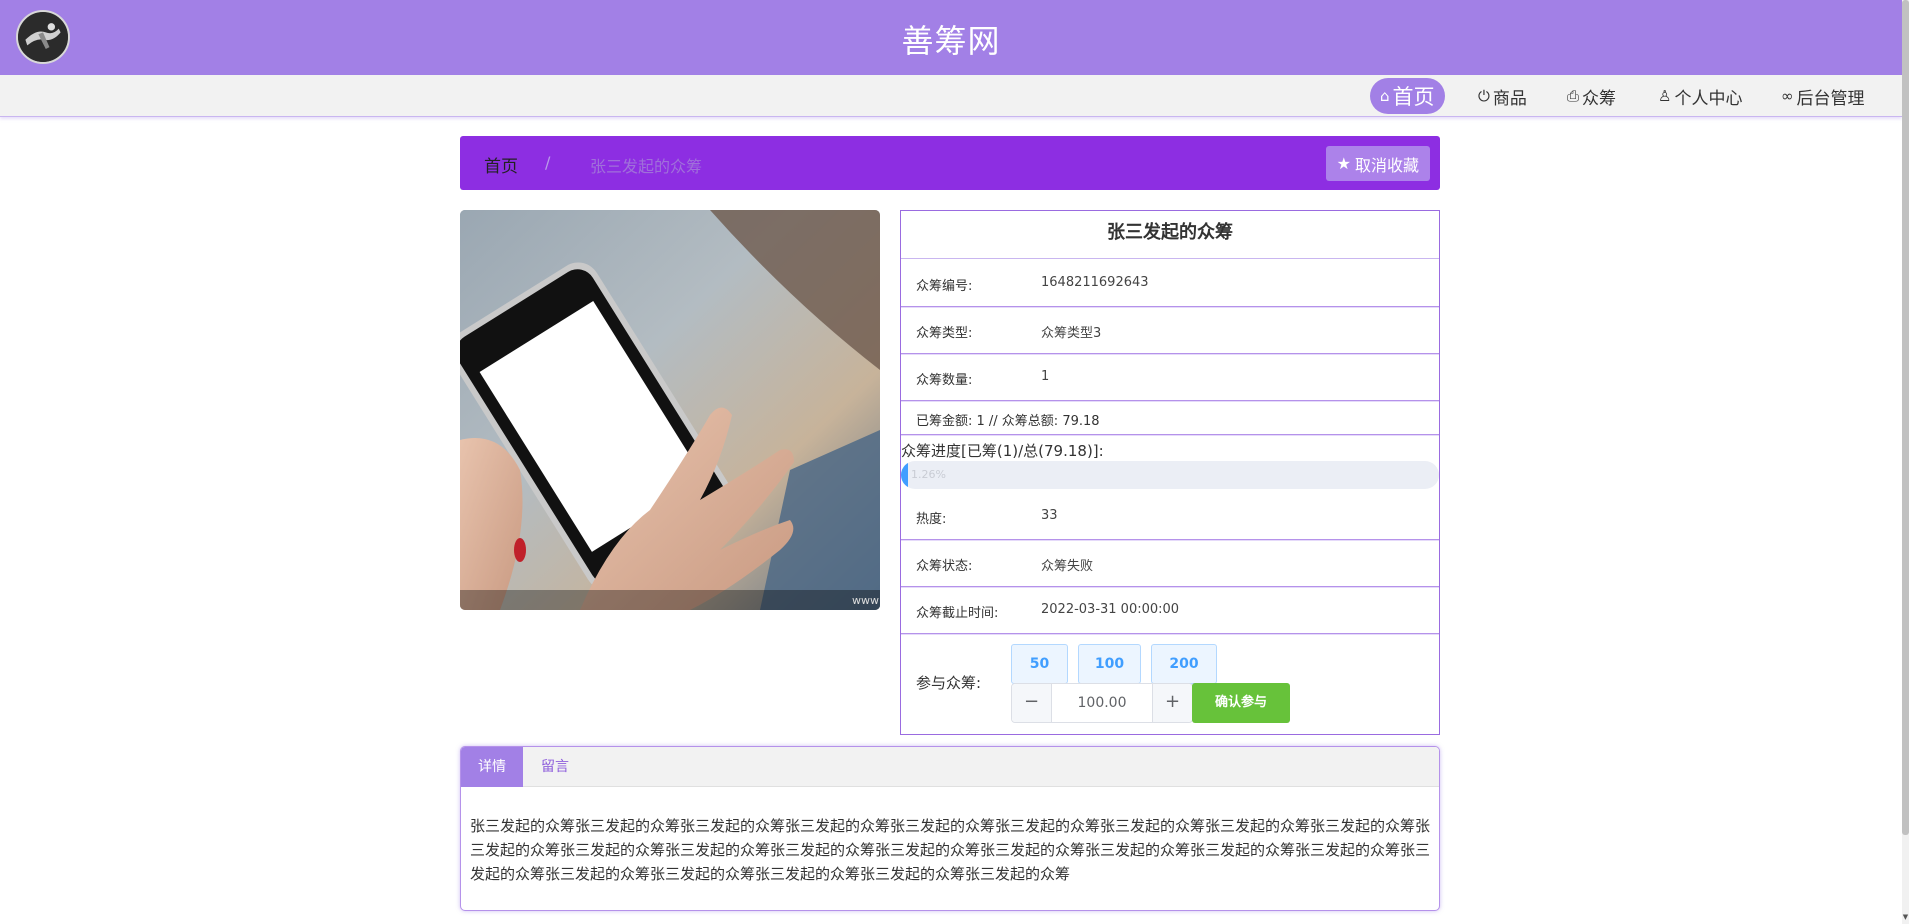 This screenshot has height=924, width=1909. What do you see at coordinates (1008, 421) in the screenshot?
I see `amount-line: 已筹金额: 1 // 众筹总额: 79.18` at bounding box center [1008, 421].